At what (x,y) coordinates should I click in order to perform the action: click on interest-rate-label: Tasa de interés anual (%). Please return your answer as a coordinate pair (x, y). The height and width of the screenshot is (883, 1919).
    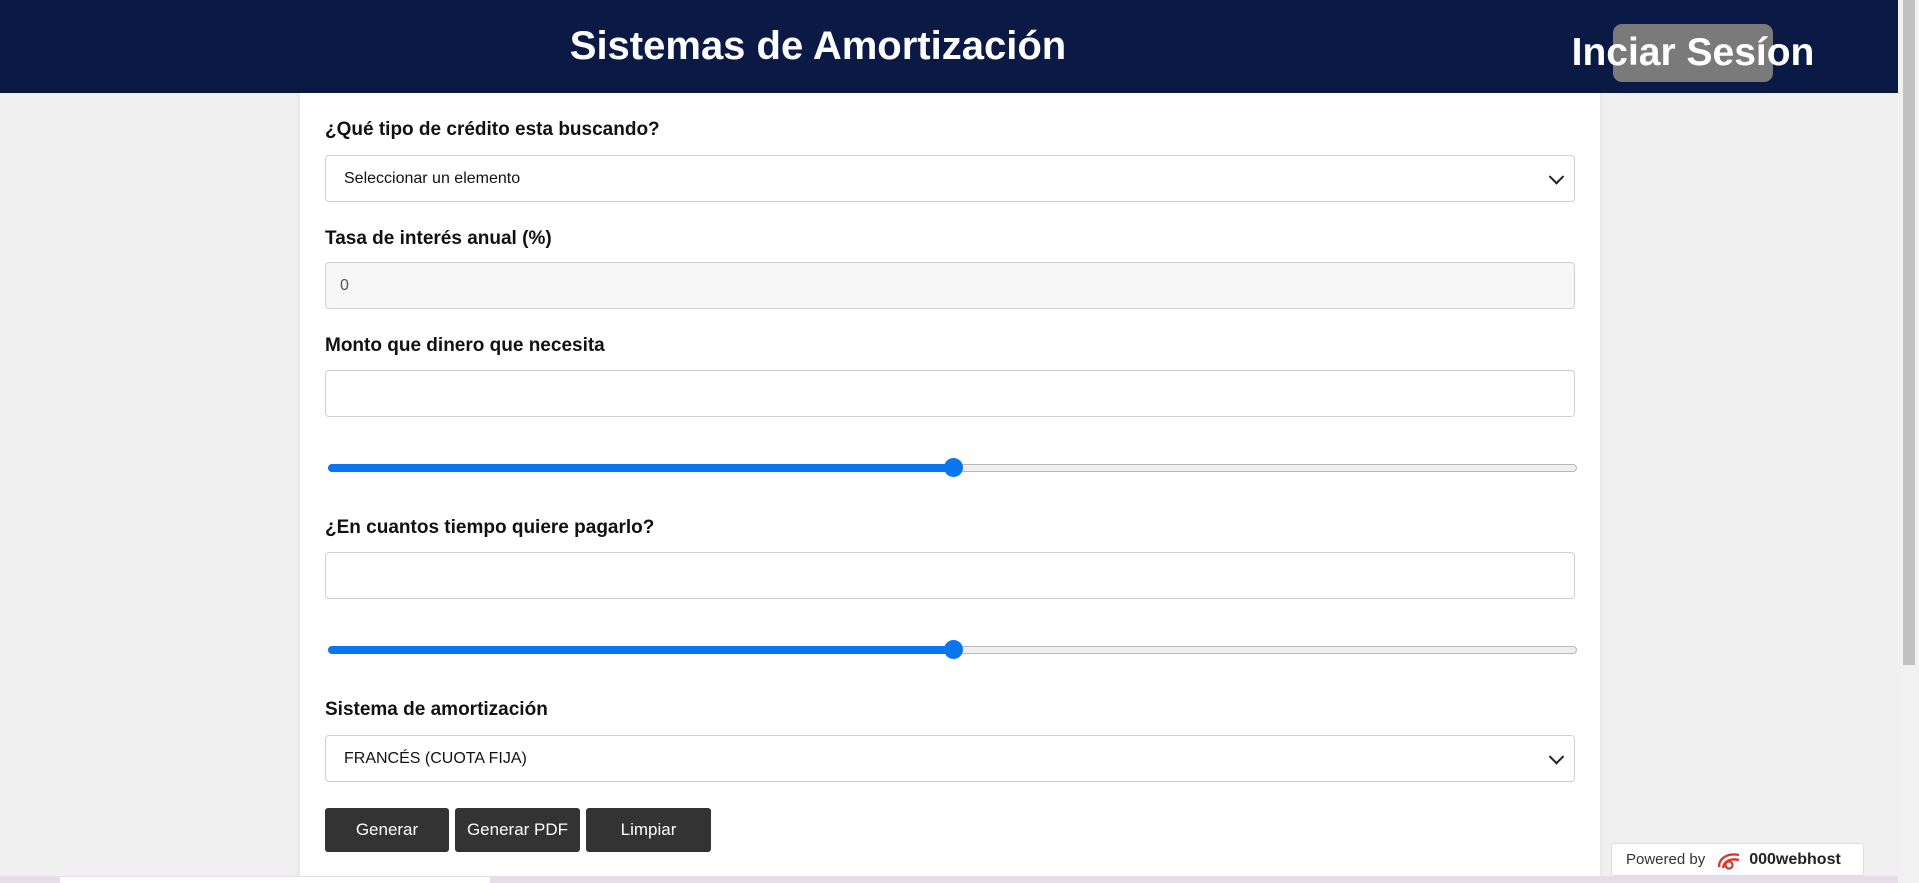
    Looking at the image, I should click on (438, 238).